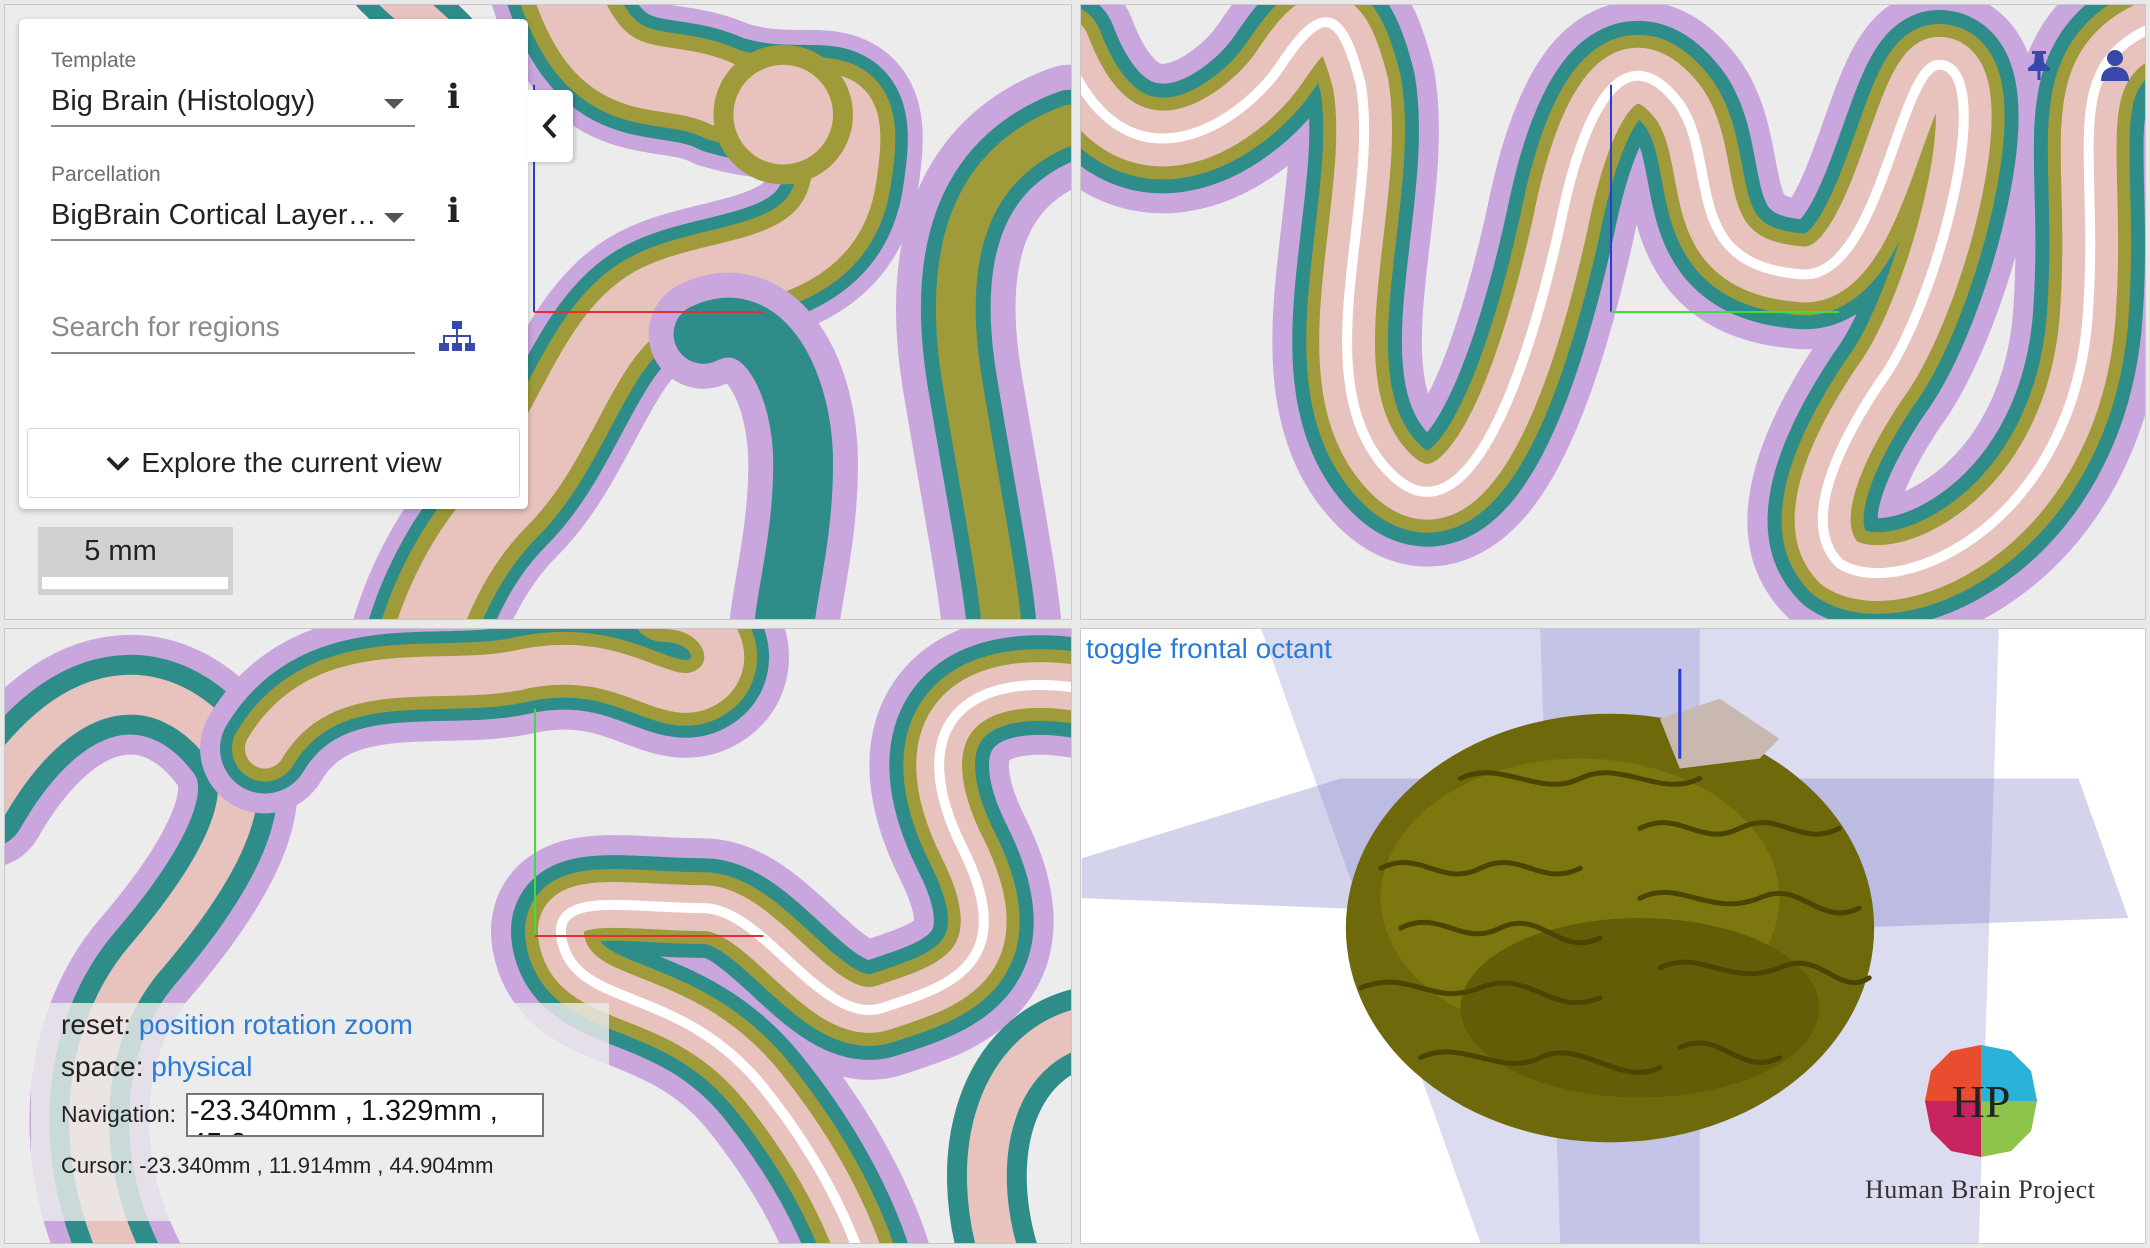 Image resolution: width=2150 pixels, height=1248 pixels. Describe the element at coordinates (291, 462) in the screenshot. I see `explore-button-label: Explore the current view` at that location.